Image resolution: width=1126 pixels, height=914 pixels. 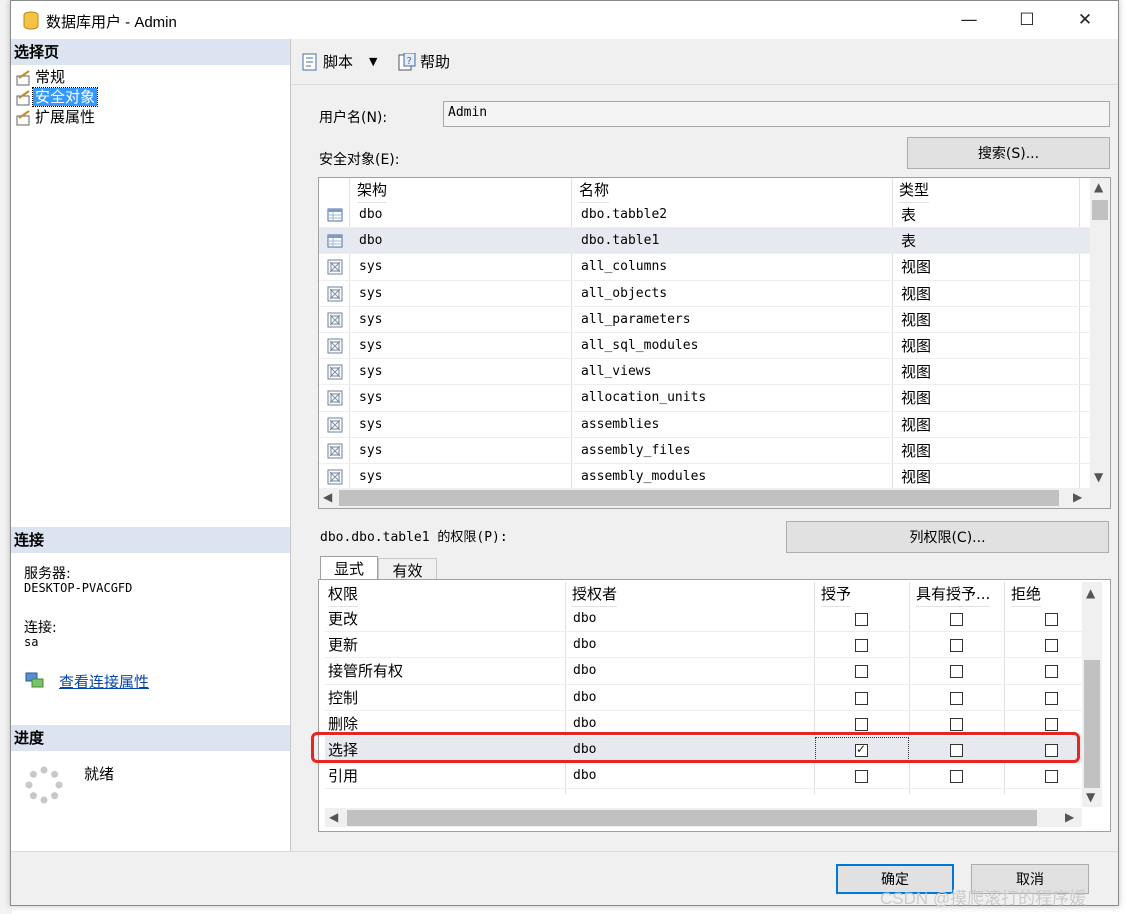 I want to click on minimize-button: —, so click(x=969, y=20).